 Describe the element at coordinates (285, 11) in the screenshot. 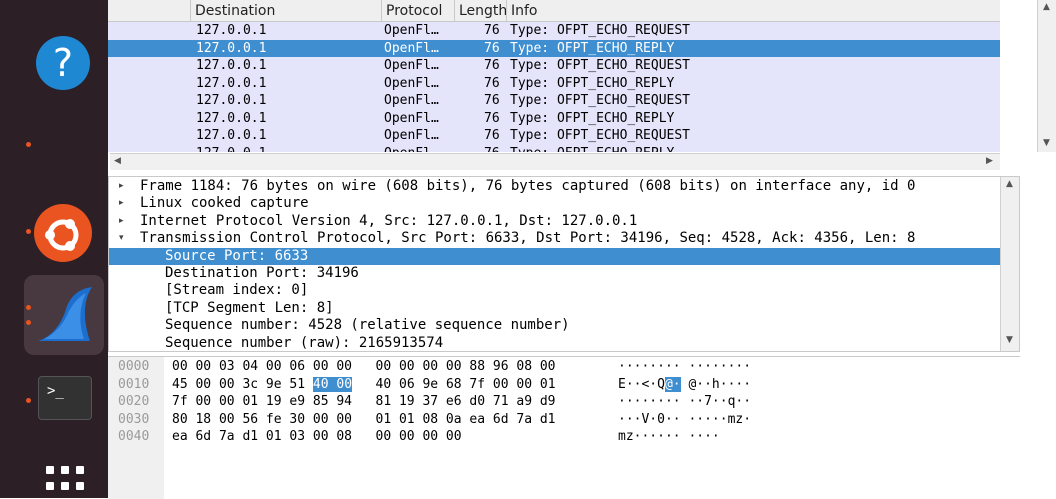

I see `column-header-destination: Destination` at that location.